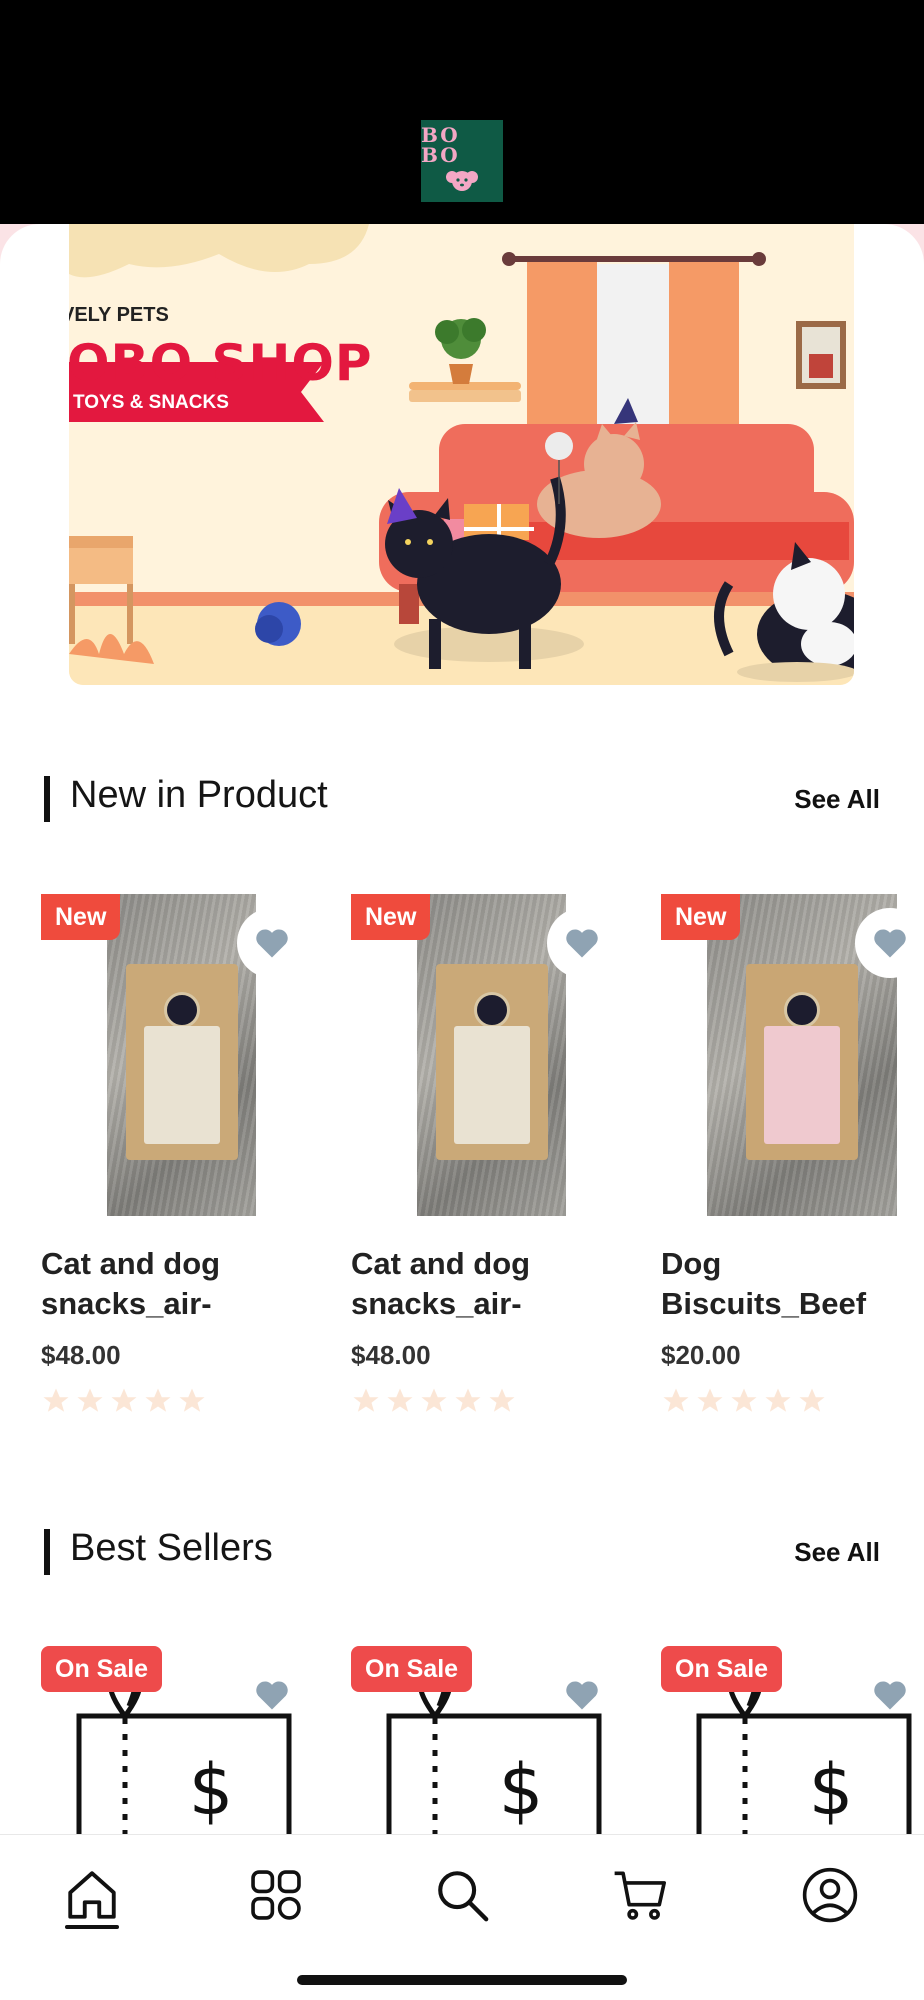  What do you see at coordinates (462, 181) in the screenshot?
I see `dog-logo-icon` at bounding box center [462, 181].